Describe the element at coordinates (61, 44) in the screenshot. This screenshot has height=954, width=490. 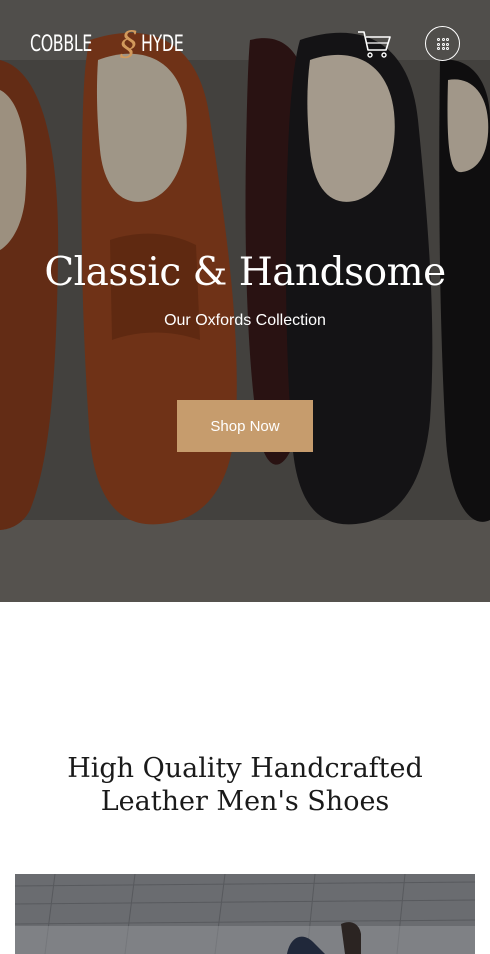
I see `logo-text-left: COBBLE` at that location.